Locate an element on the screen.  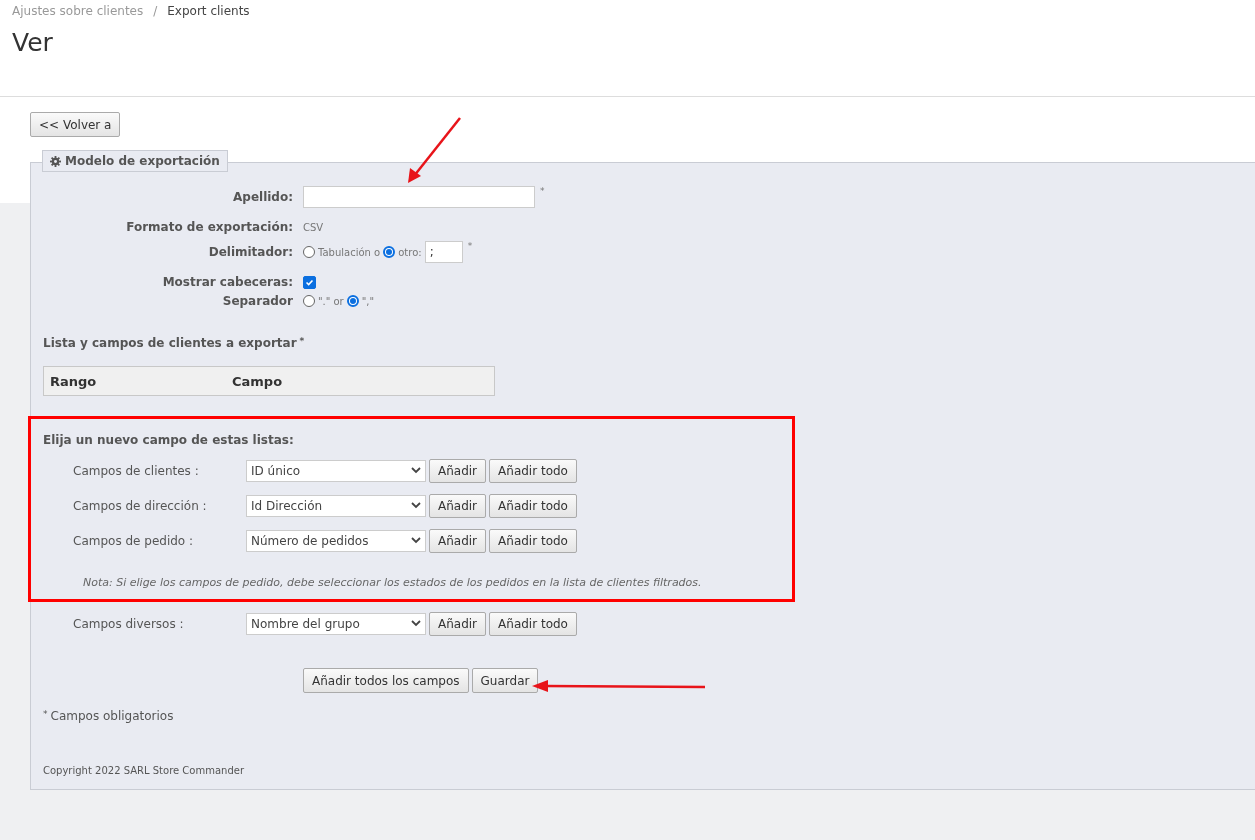
field-label: Apellido: is located at coordinates (262, 197).